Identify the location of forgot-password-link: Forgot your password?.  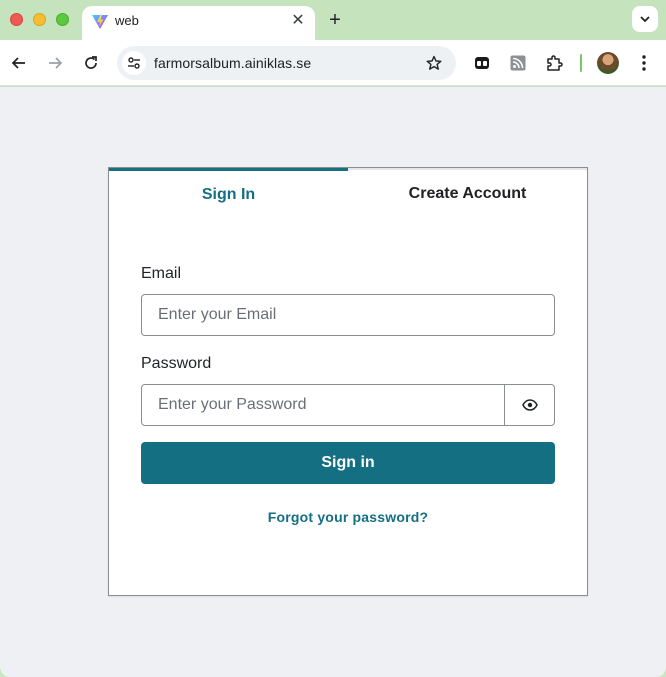
(348, 517).